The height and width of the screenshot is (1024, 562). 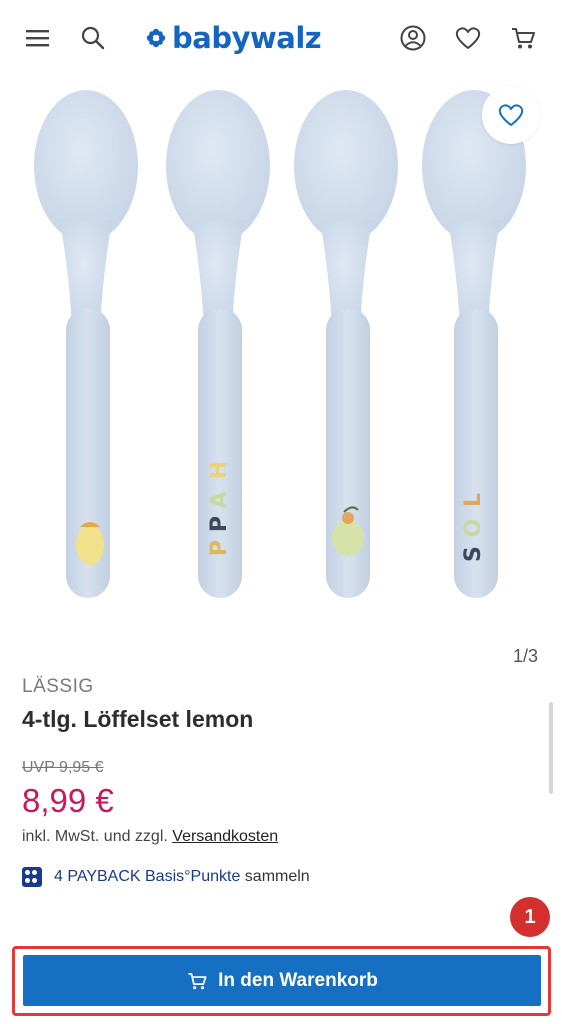 I want to click on product-brand: LÄSSIG, so click(x=58, y=687).